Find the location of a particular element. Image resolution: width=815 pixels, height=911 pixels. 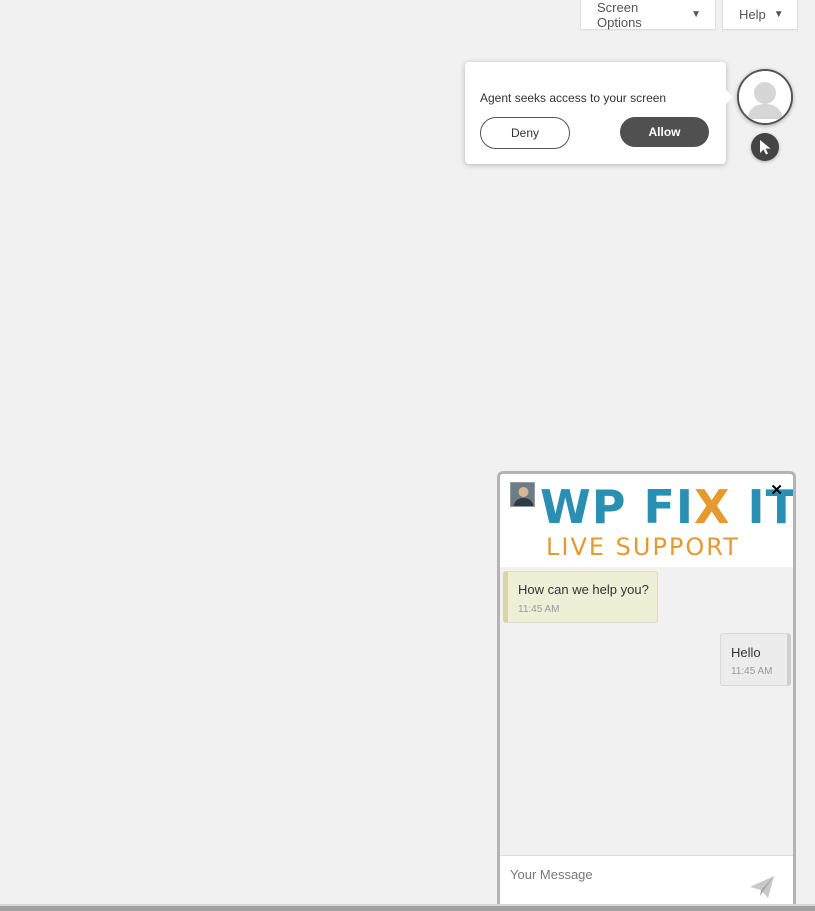

brand-logo-subtitle: LIVE SUPPORT is located at coordinates (643, 547).